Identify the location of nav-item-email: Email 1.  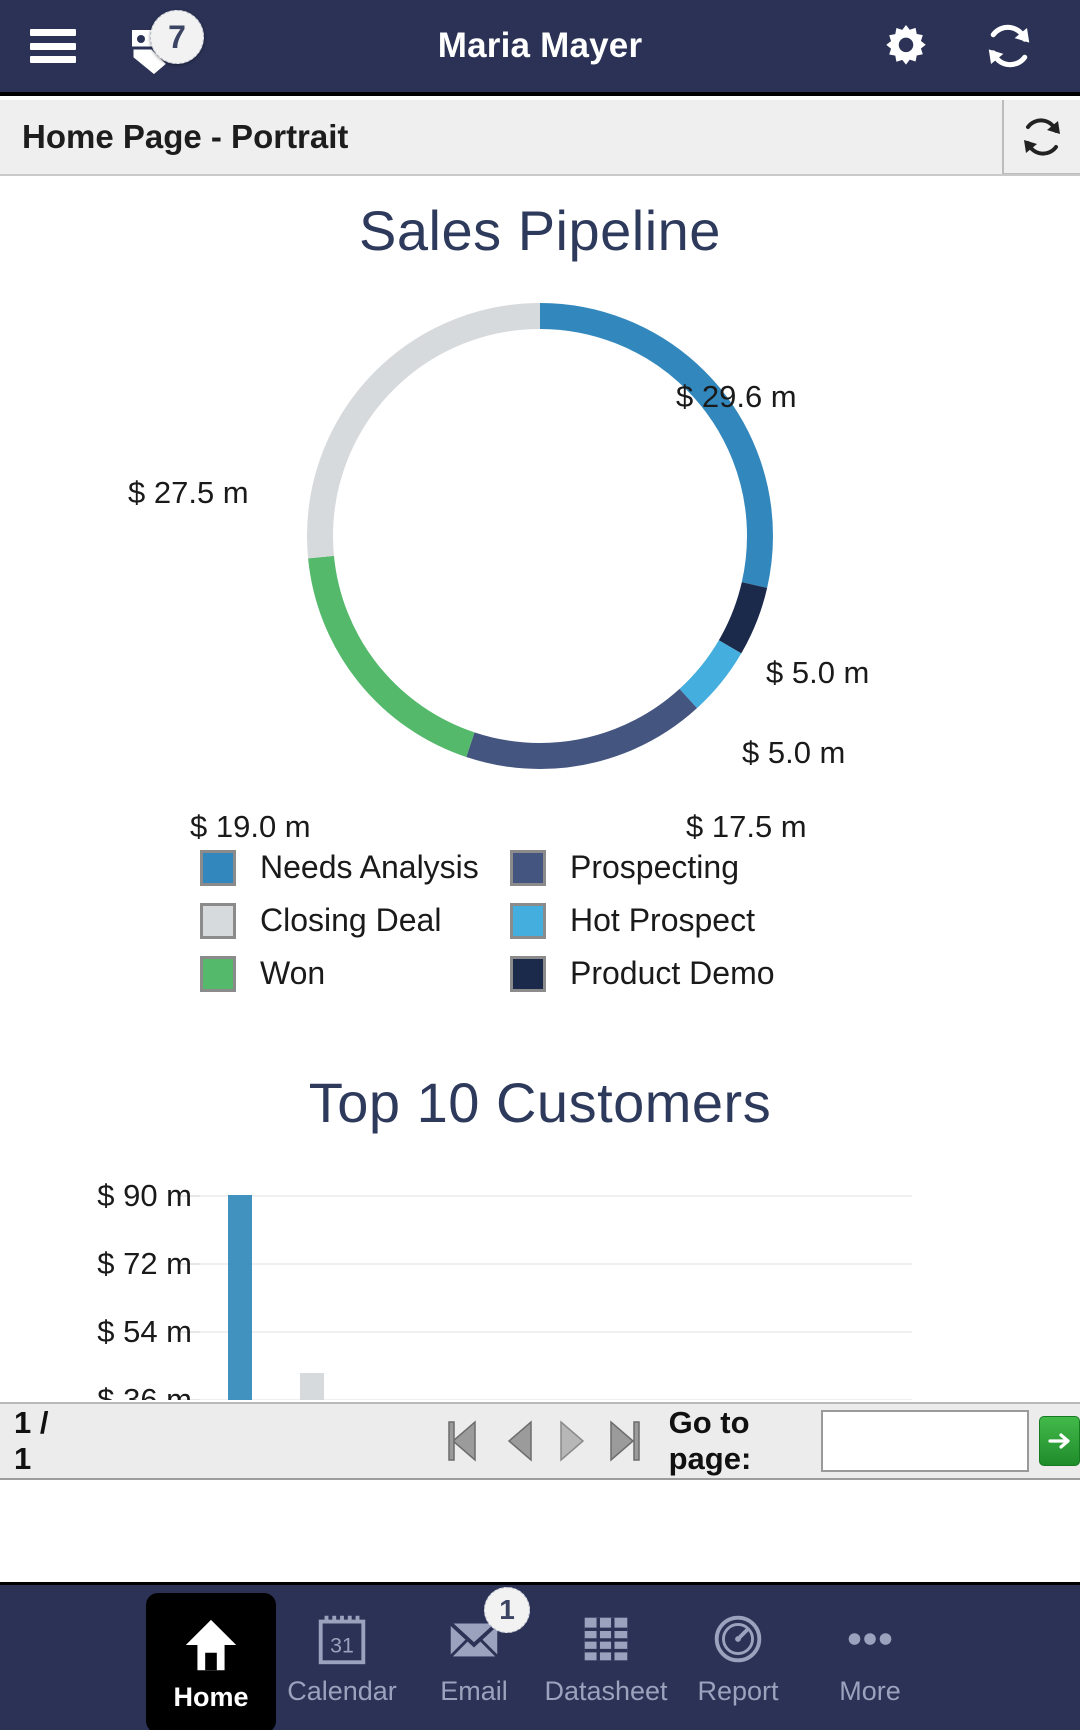
(474, 1657).